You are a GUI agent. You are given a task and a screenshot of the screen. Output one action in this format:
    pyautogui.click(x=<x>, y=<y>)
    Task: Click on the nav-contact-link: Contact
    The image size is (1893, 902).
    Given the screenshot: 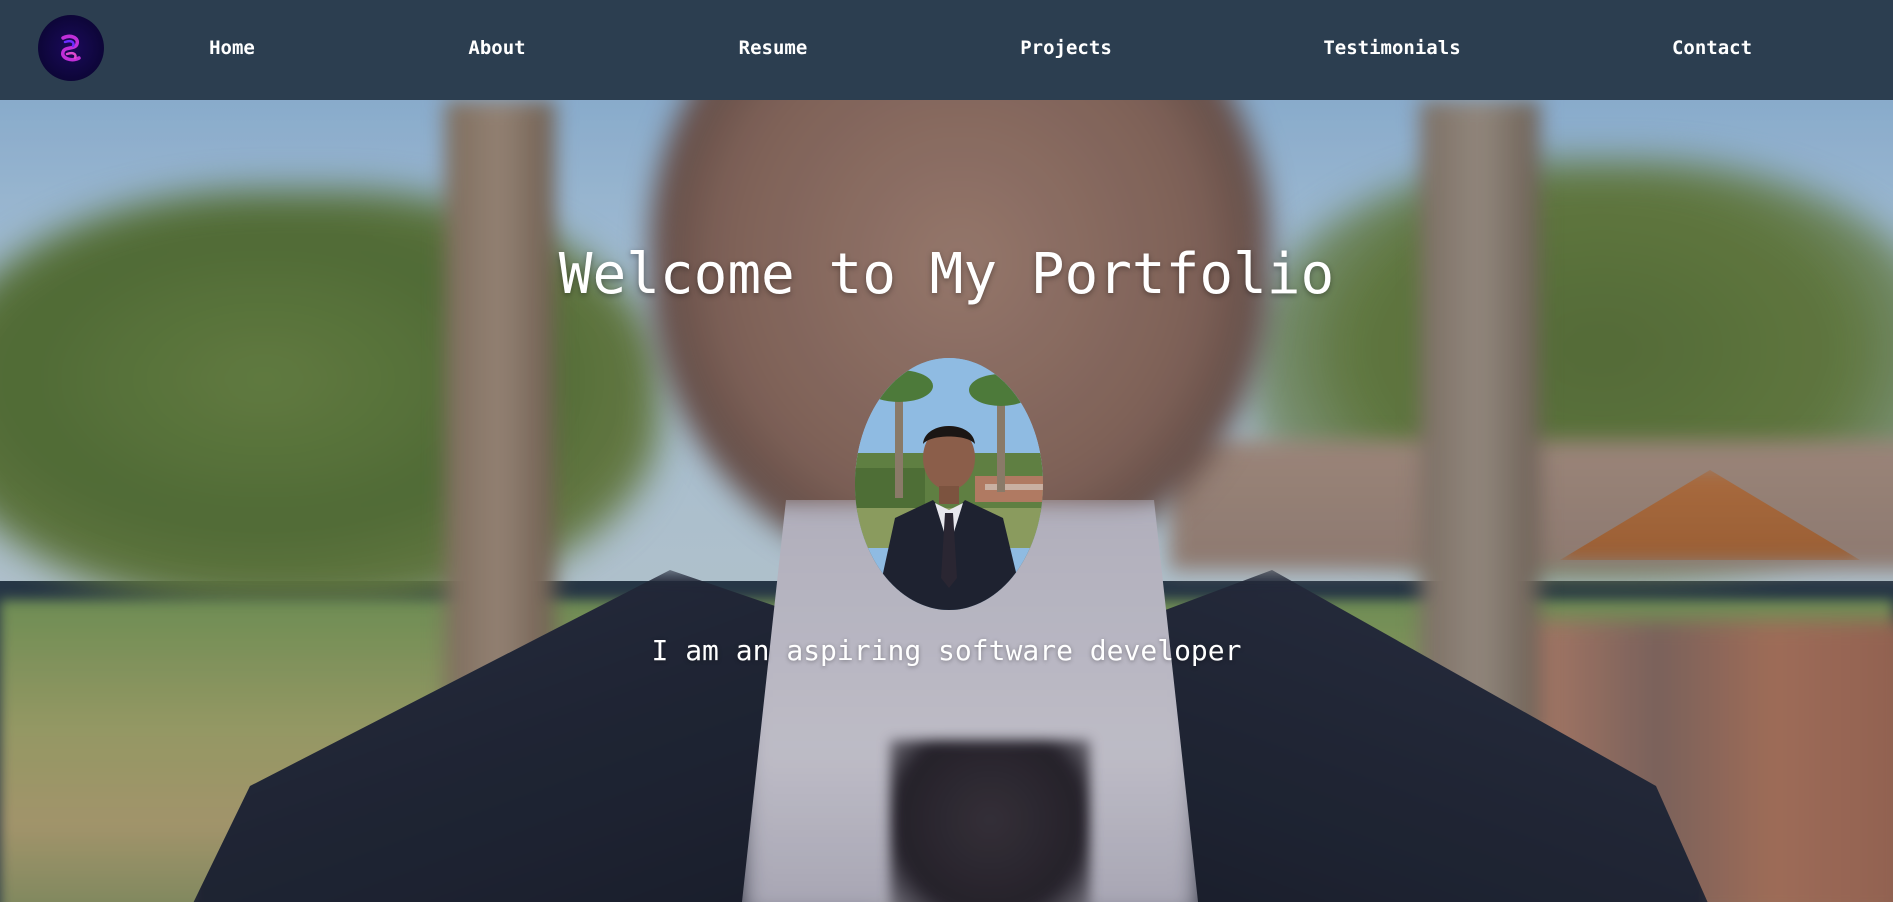 What is the action you would take?
    pyautogui.click(x=1712, y=48)
    